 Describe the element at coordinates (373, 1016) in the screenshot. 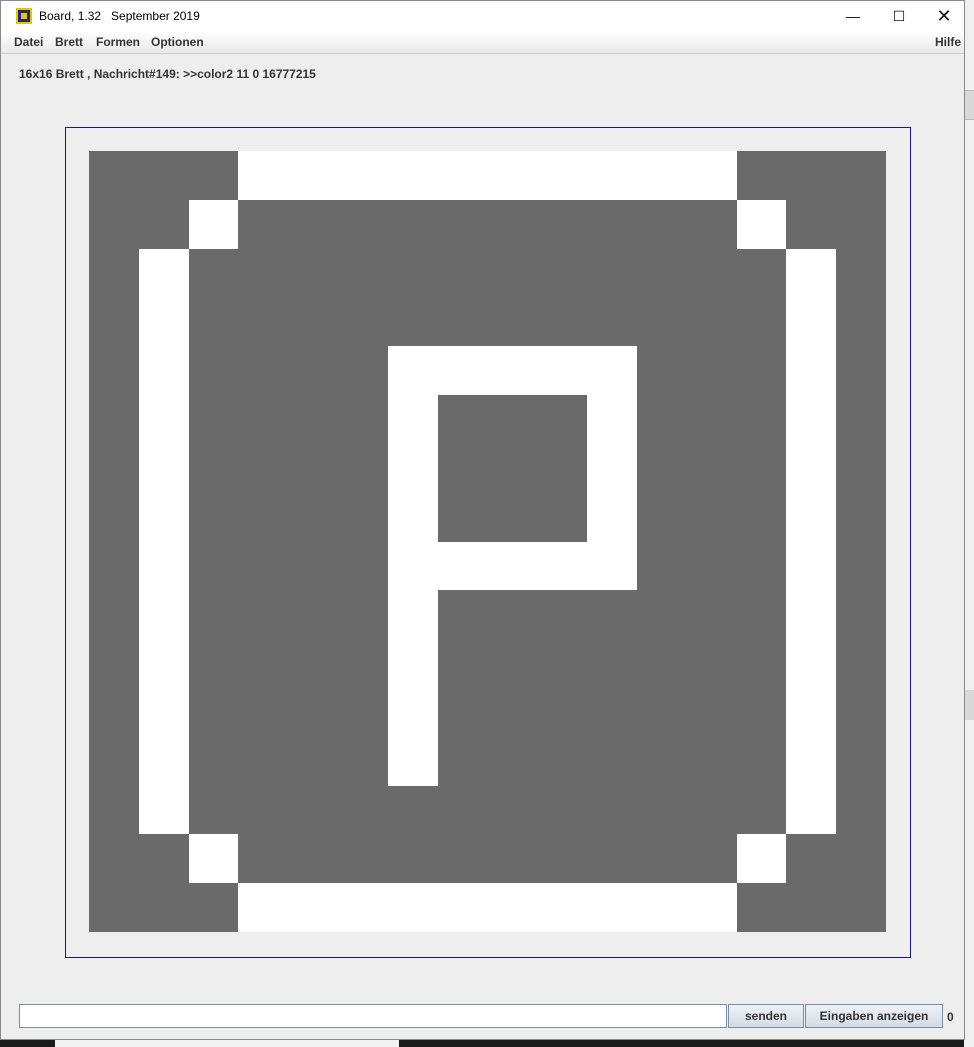

I see `command-input` at that location.